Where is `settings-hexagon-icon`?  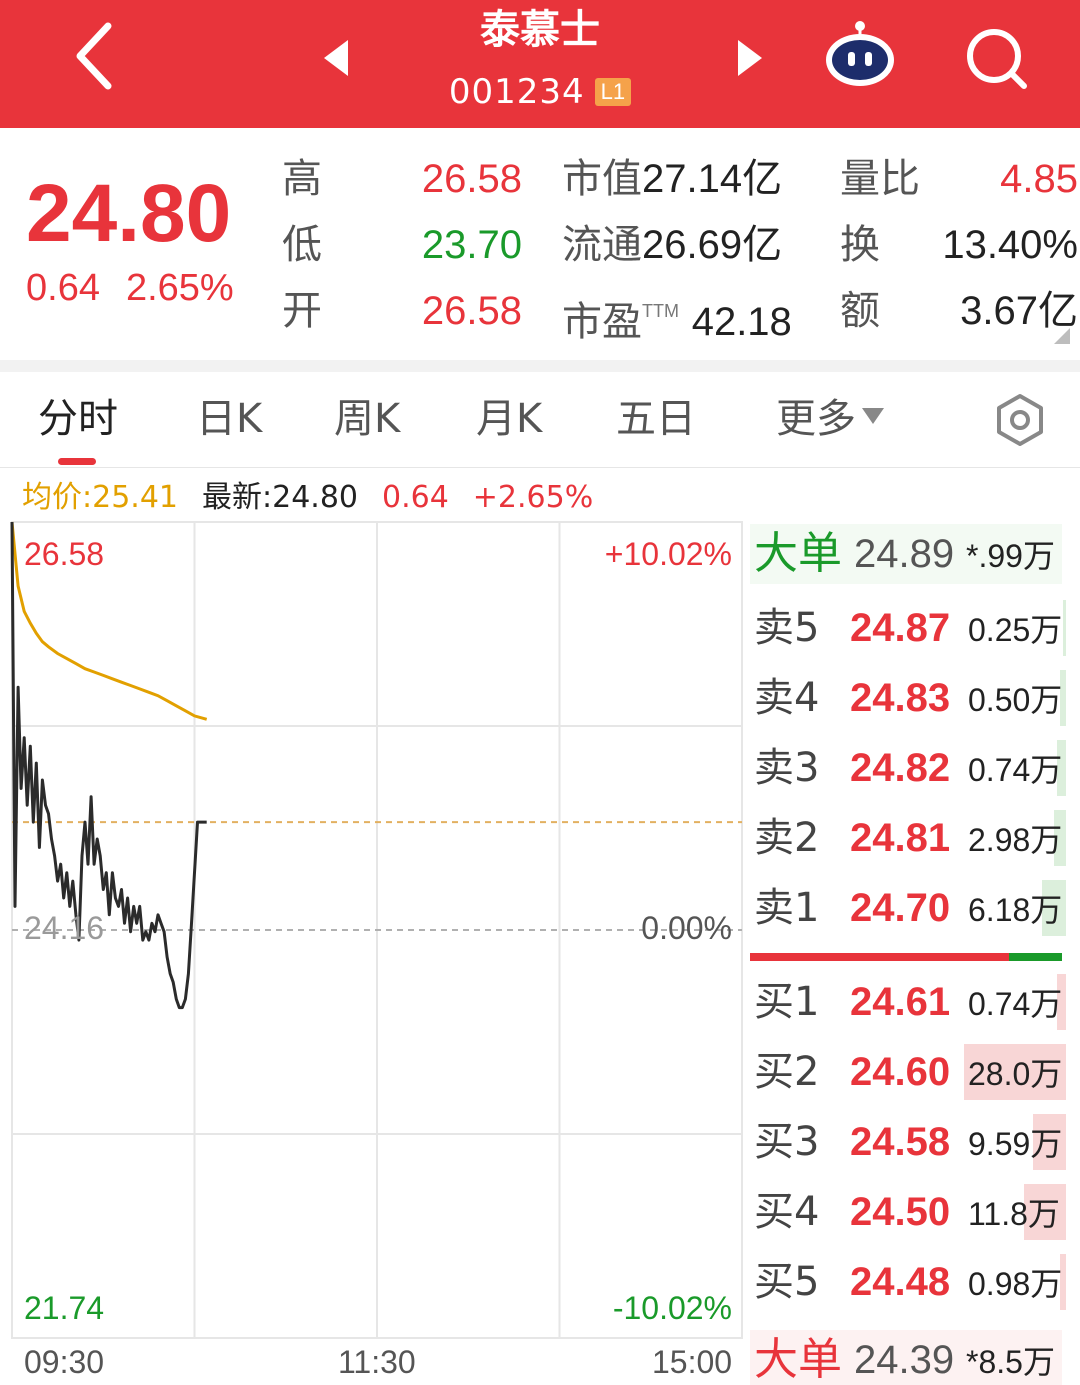 settings-hexagon-icon is located at coordinates (1020, 420).